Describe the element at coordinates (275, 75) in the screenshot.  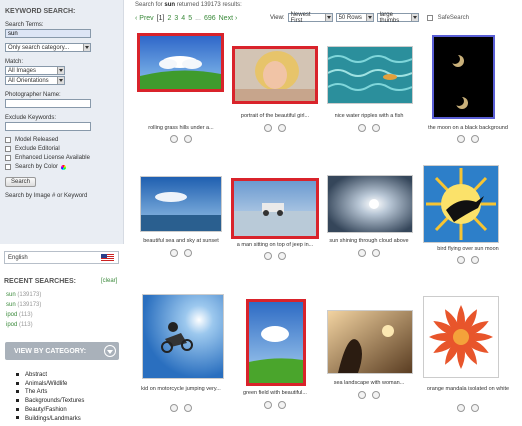
I see `portrait-photo` at that location.